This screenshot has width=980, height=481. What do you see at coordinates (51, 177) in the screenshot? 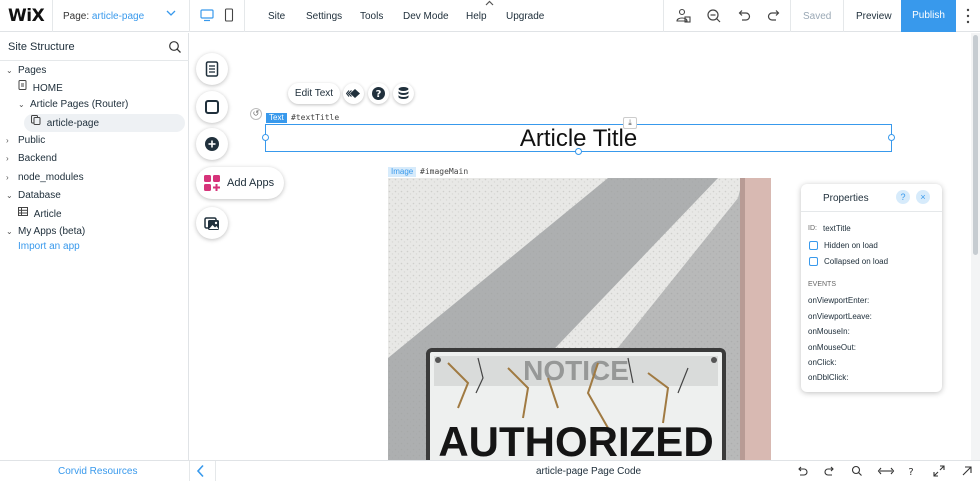
I see `tree-item-label: node_modules` at bounding box center [51, 177].